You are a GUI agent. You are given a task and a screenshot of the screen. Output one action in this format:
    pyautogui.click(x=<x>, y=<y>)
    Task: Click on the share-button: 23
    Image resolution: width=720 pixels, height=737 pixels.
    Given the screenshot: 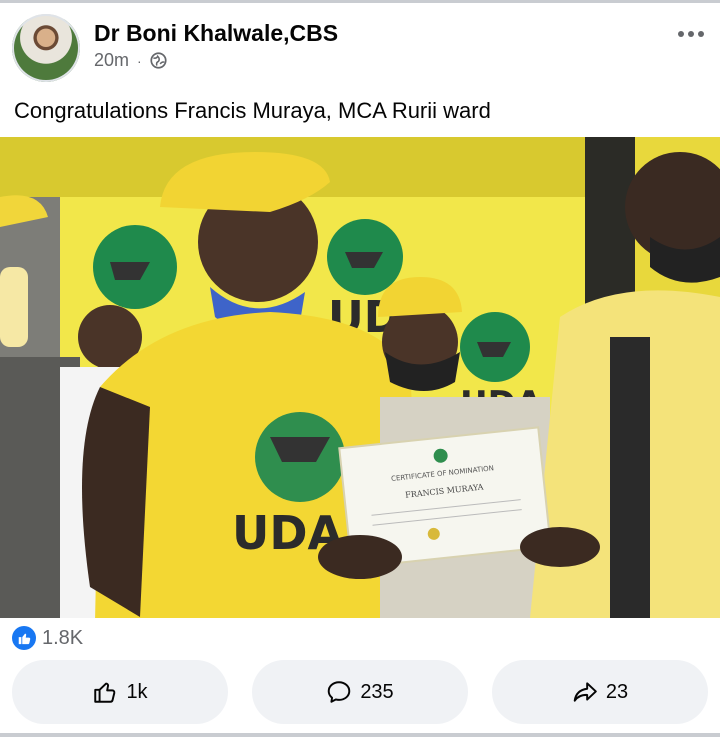 What is the action you would take?
    pyautogui.click(x=600, y=692)
    